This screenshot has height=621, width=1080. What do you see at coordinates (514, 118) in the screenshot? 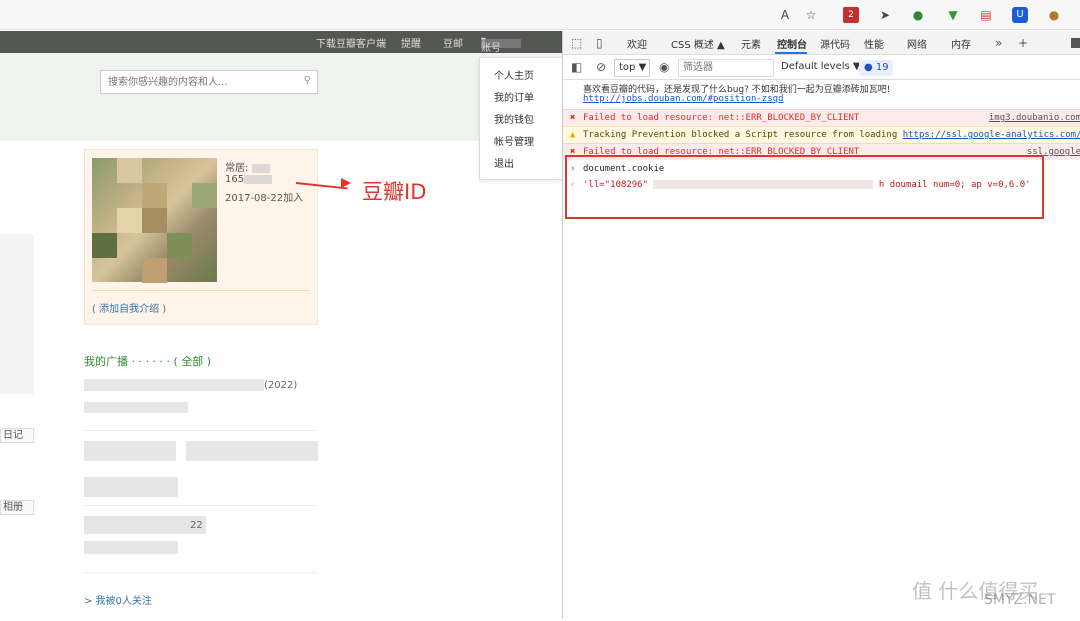
I see `menu-item-wallet: 我的钱包` at bounding box center [514, 118].